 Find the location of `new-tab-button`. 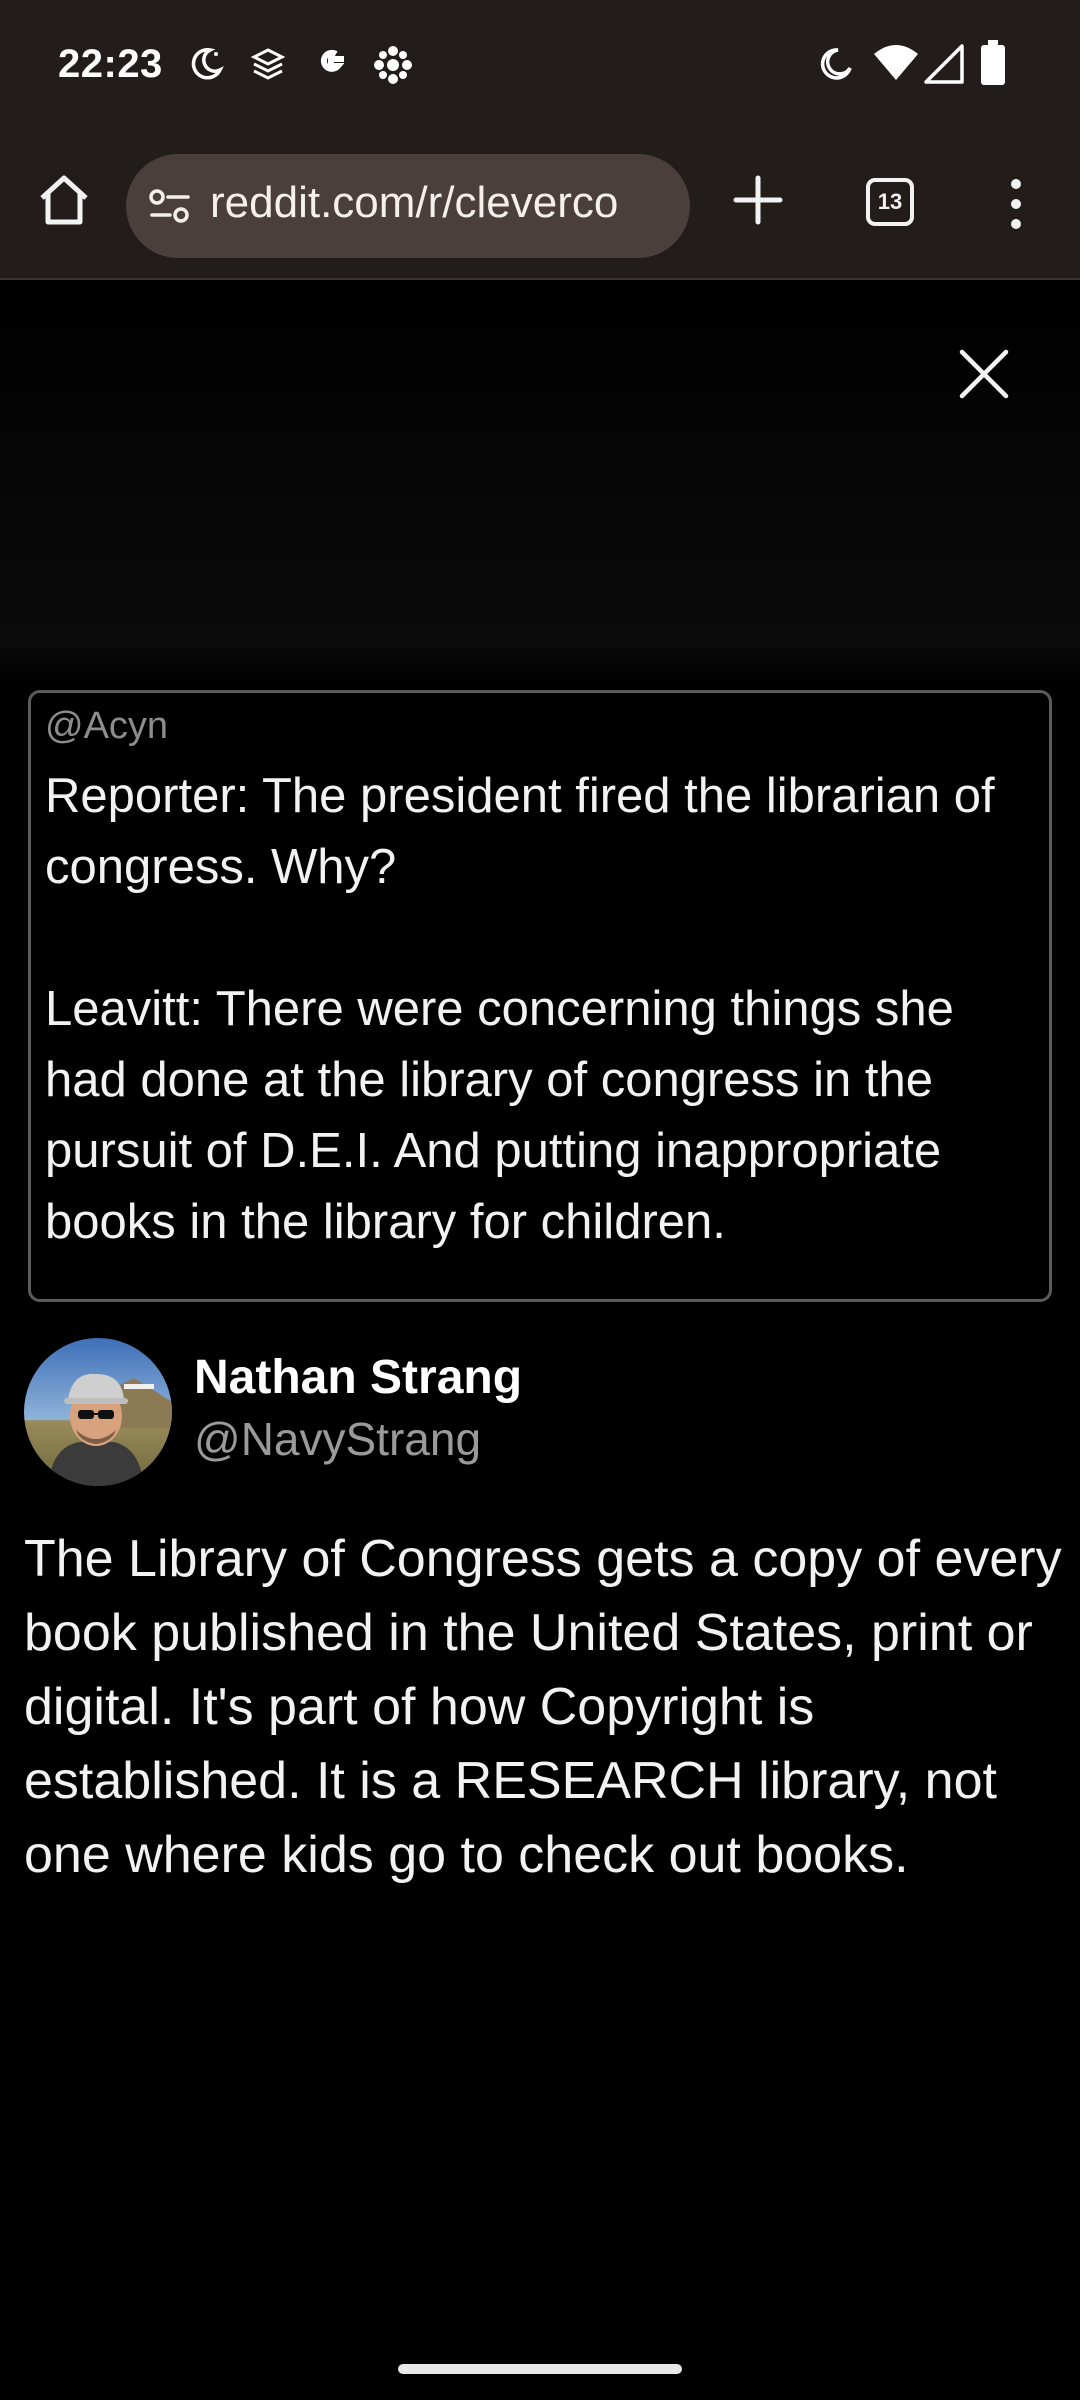

new-tab-button is located at coordinates (758, 200).